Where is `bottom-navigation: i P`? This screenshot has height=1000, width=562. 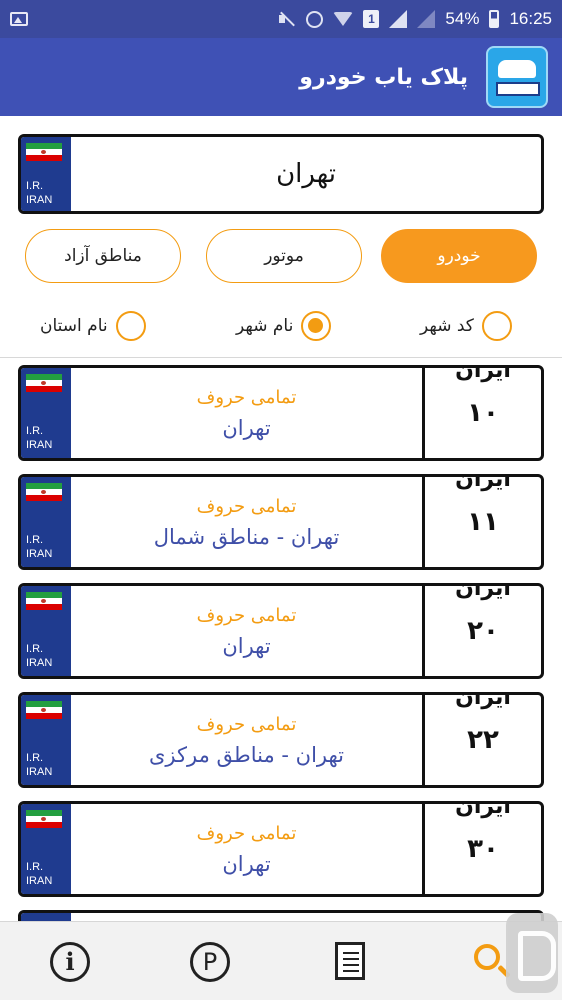
bottom-navigation: i P is located at coordinates (281, 960).